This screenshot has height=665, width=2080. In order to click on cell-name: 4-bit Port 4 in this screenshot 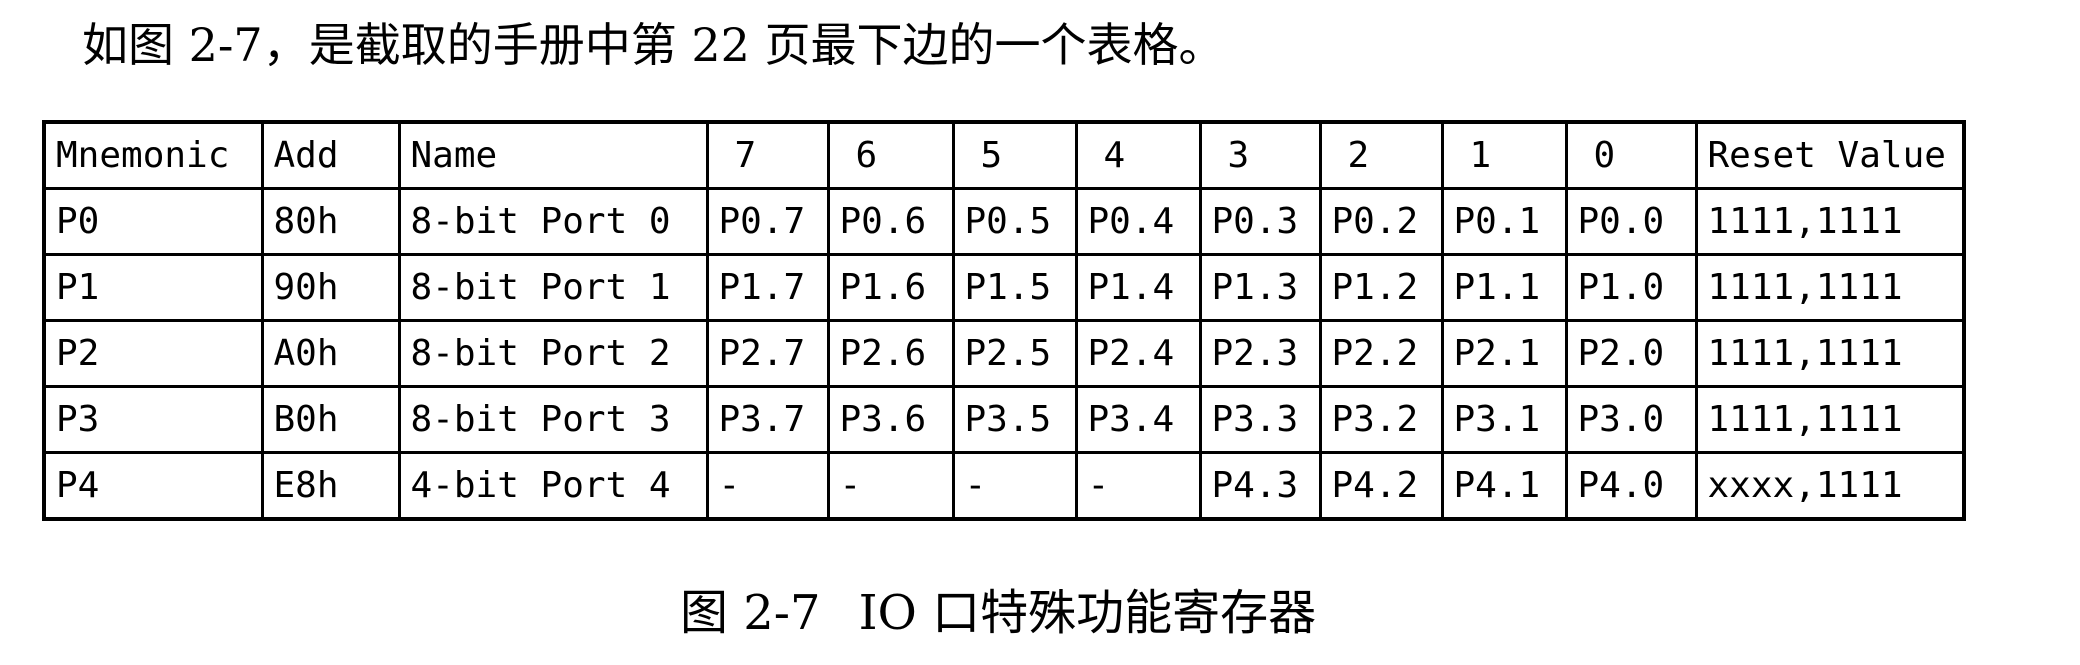, I will do `click(553, 486)`.